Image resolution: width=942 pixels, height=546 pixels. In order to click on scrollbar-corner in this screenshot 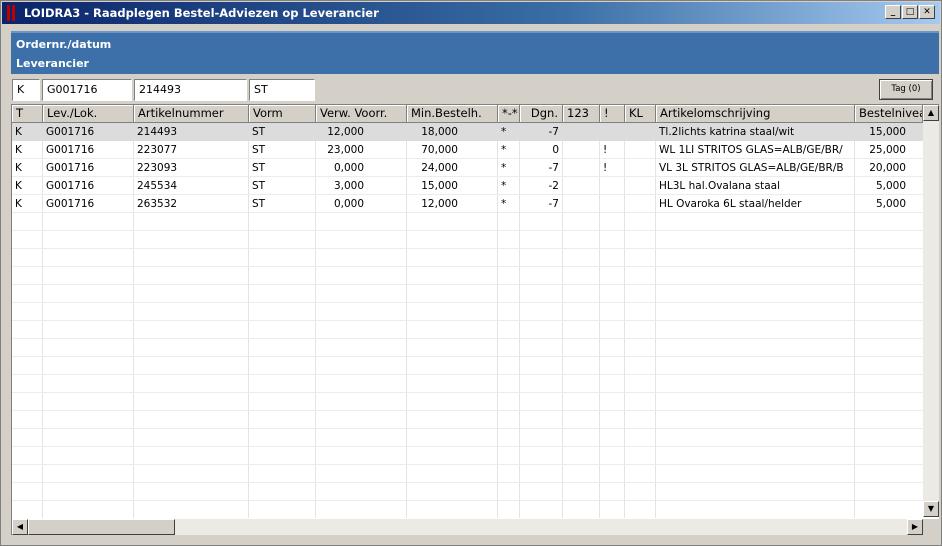, I will do `click(931, 527)`.